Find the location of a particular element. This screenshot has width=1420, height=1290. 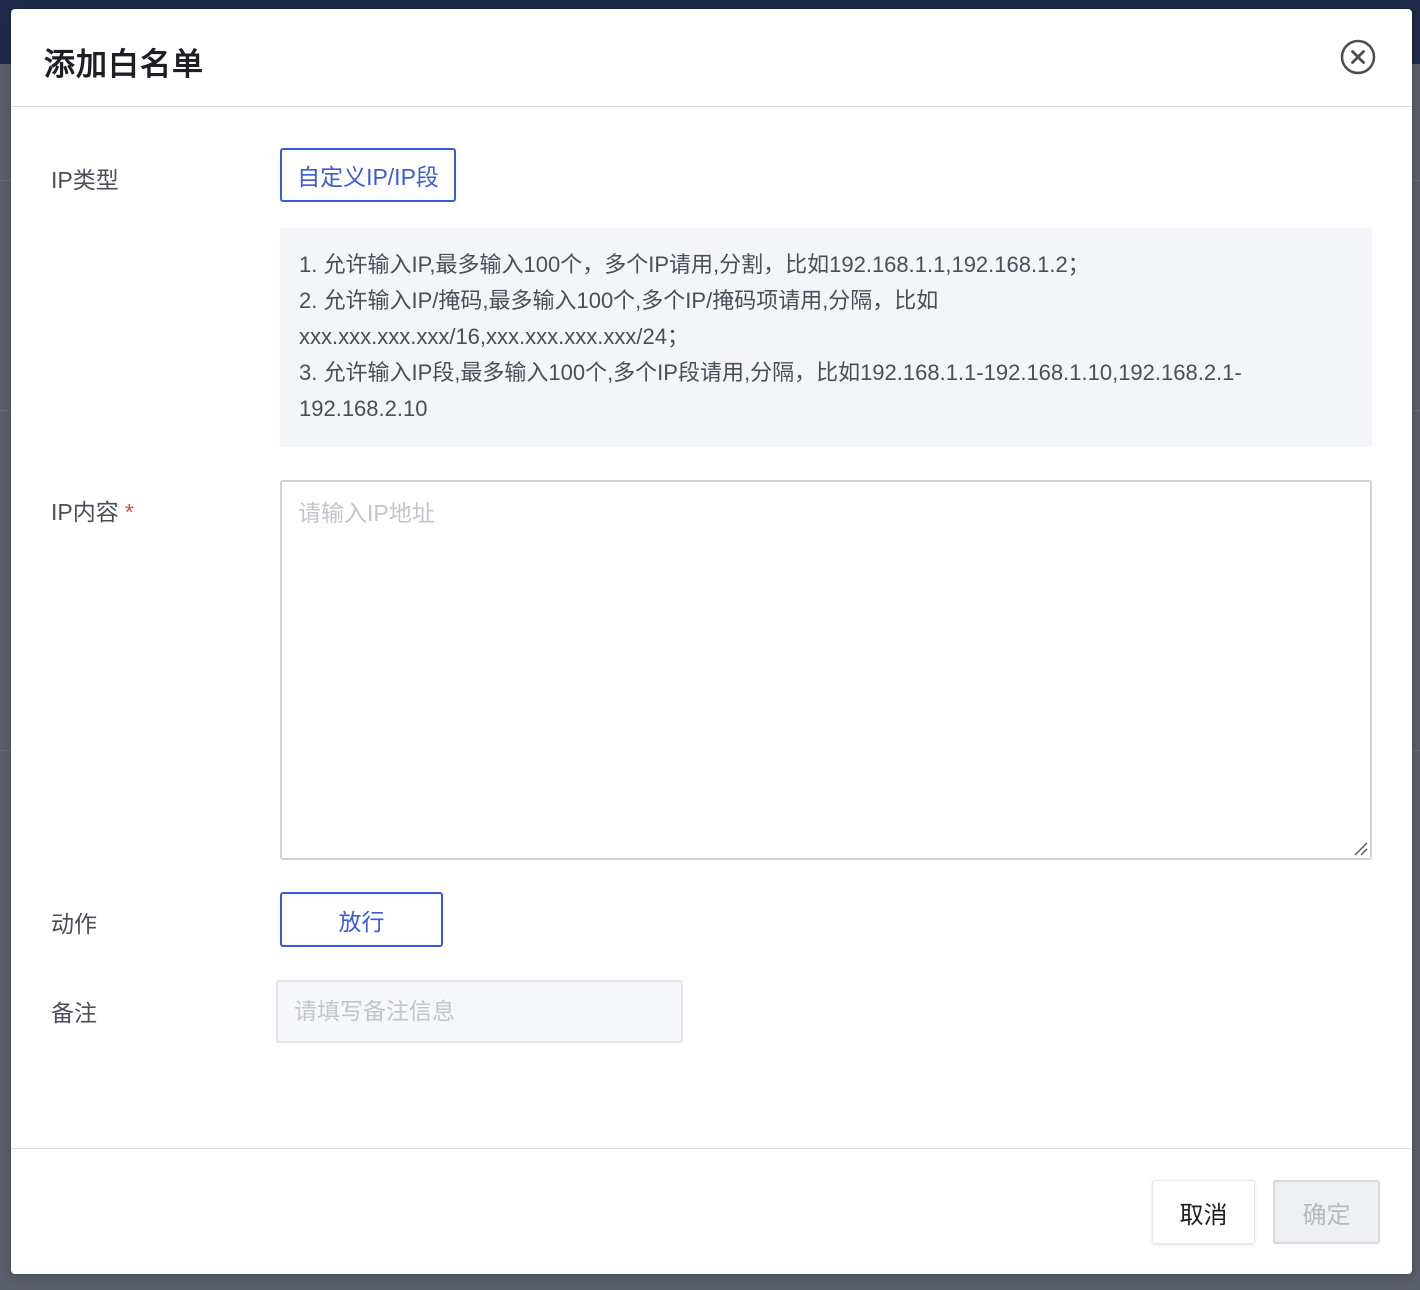

hint-line: 2. 允许输入IP/掩码,最多输入100个,多个IP/掩码项请用,分隔，比如 is located at coordinates (619, 300).